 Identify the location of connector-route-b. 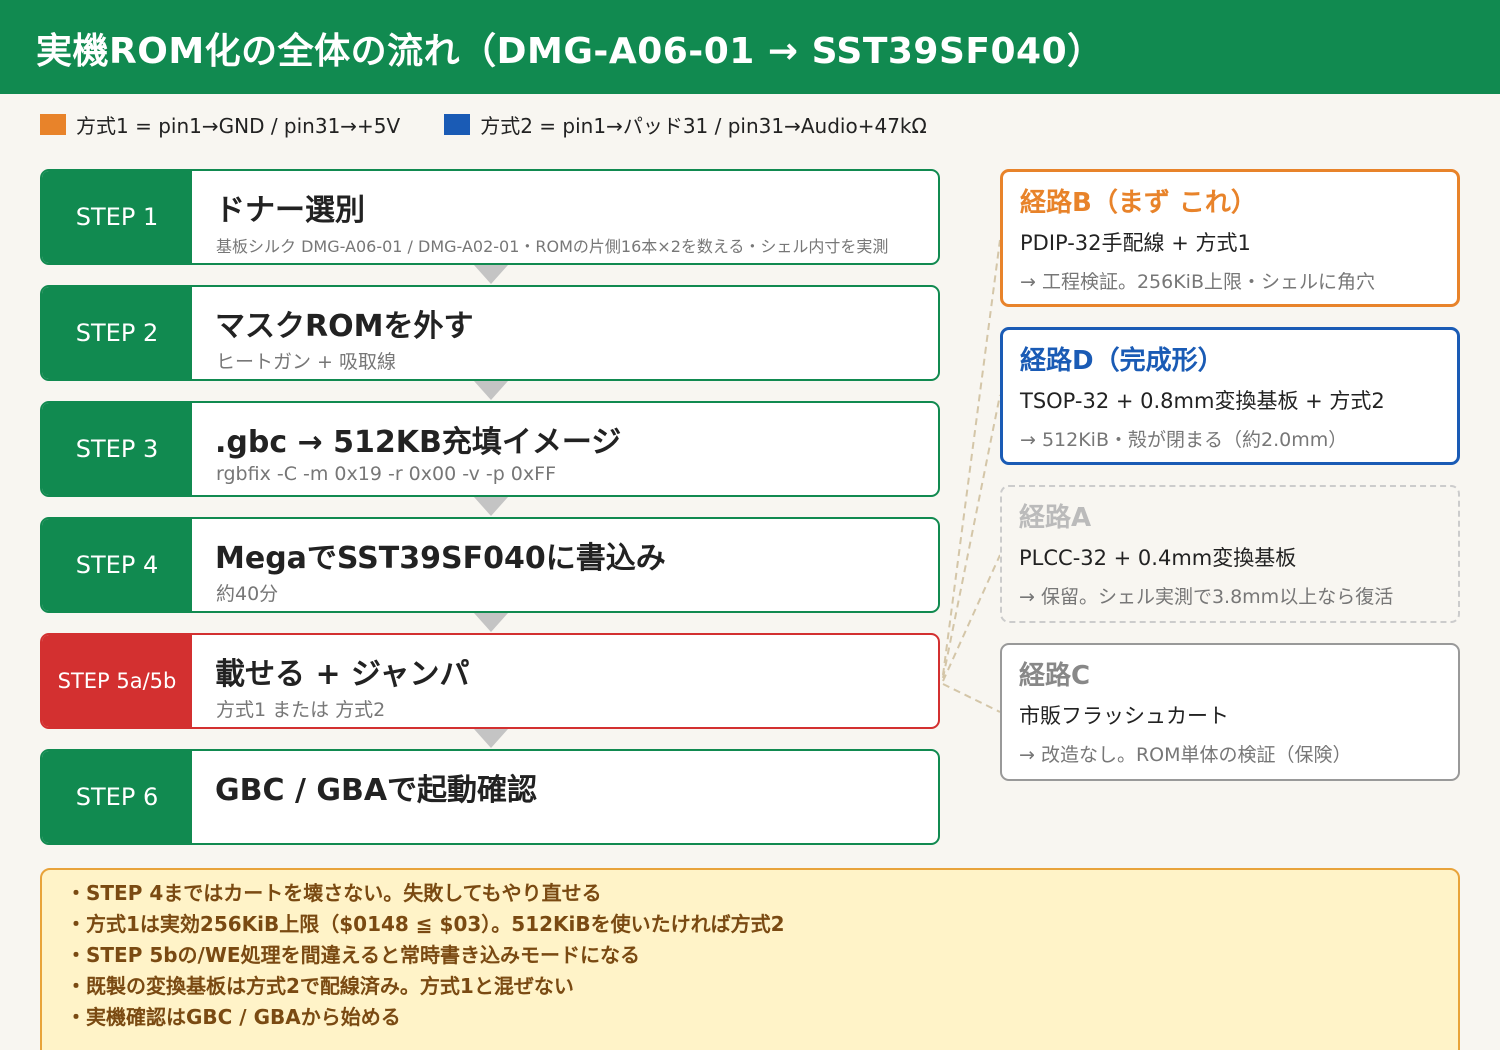
(971, 457).